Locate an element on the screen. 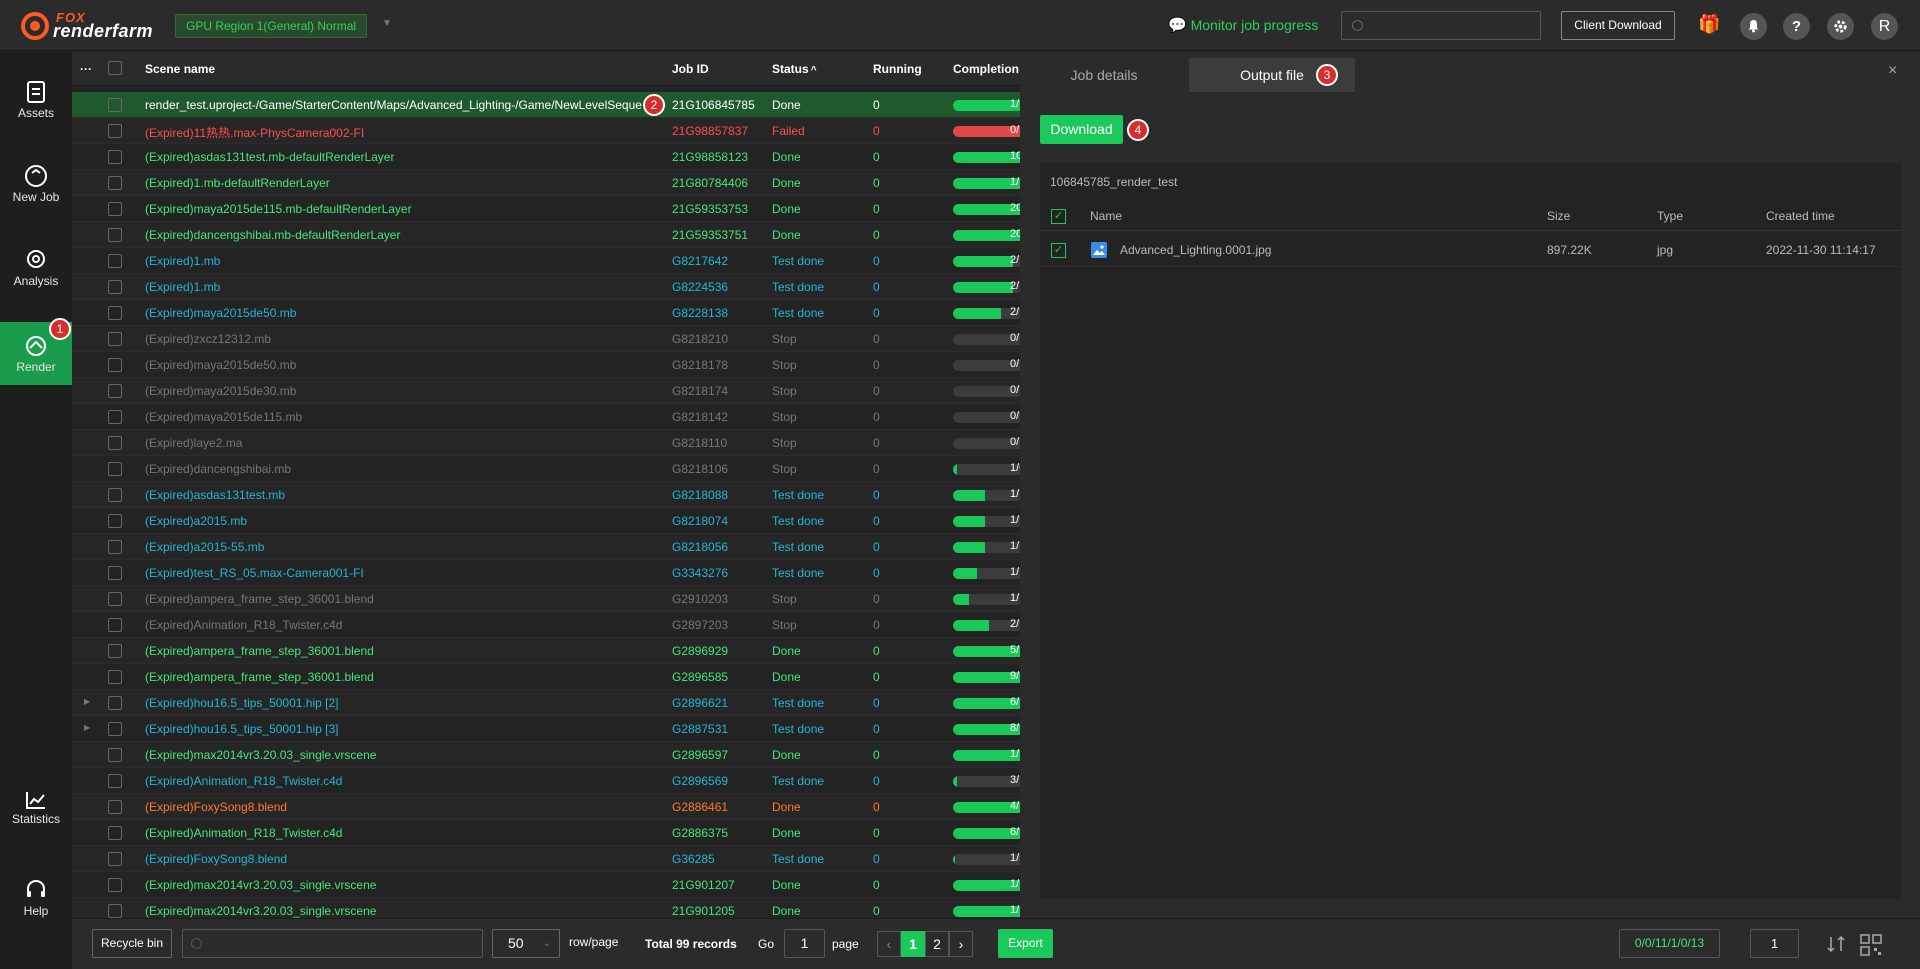 The width and height of the screenshot is (1920, 969). close-icon: × is located at coordinates (1892, 71).